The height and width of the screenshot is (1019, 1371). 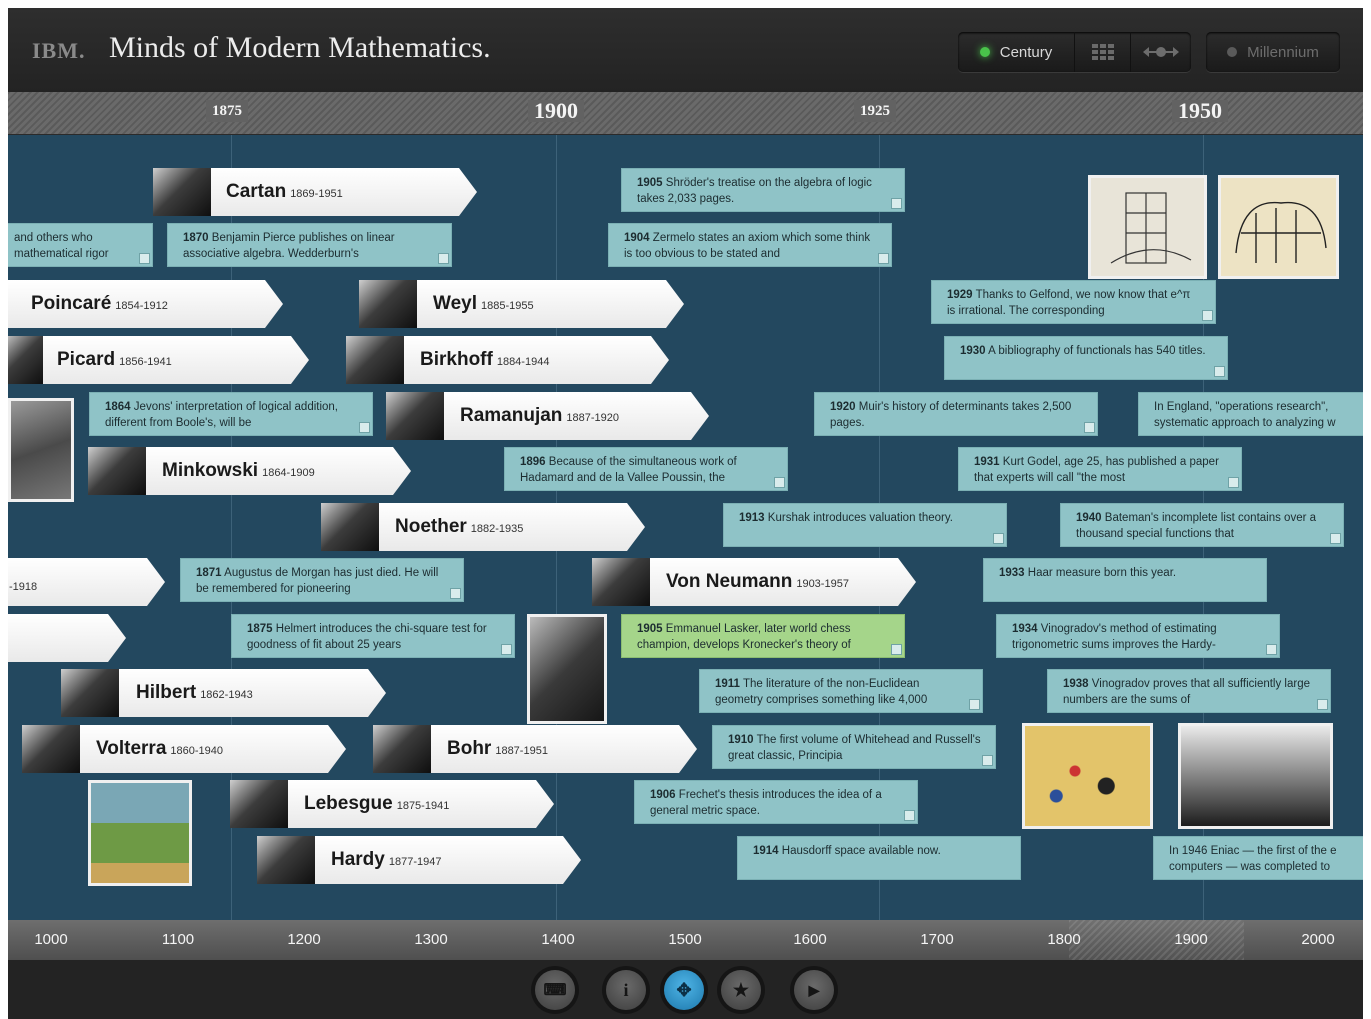 What do you see at coordinates (547, 416) in the screenshot?
I see `mathematician-card-ramanujan: Ramanujan 1887-1920` at bounding box center [547, 416].